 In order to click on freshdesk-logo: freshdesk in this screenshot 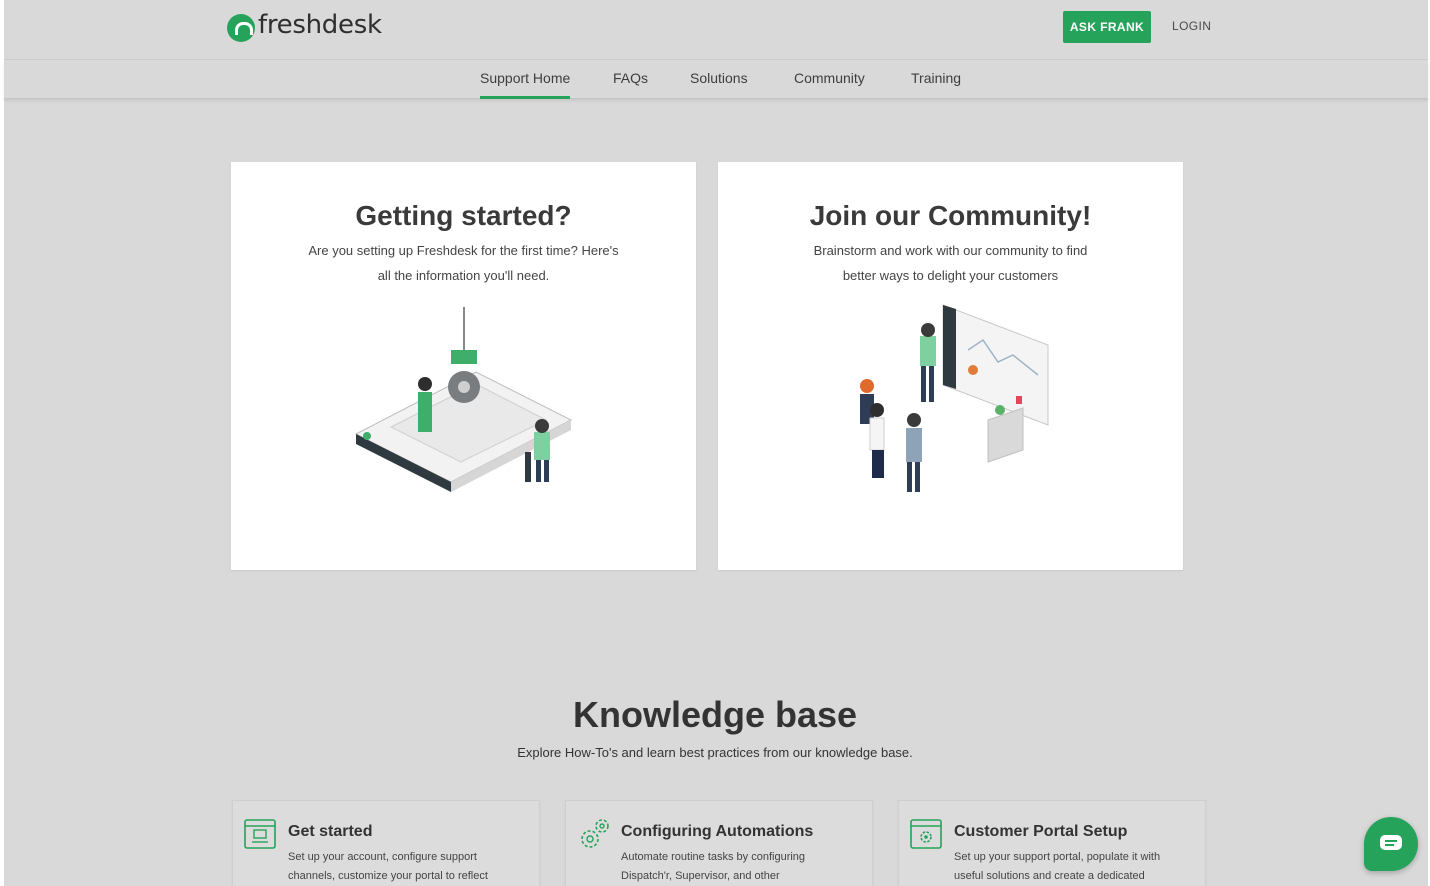, I will do `click(304, 25)`.